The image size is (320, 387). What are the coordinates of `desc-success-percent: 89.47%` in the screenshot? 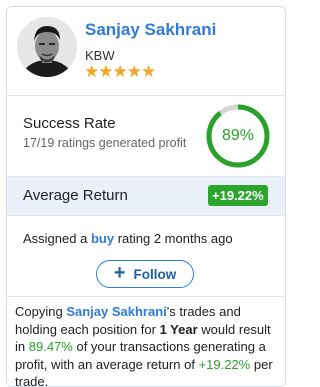 It's located at (51, 346).